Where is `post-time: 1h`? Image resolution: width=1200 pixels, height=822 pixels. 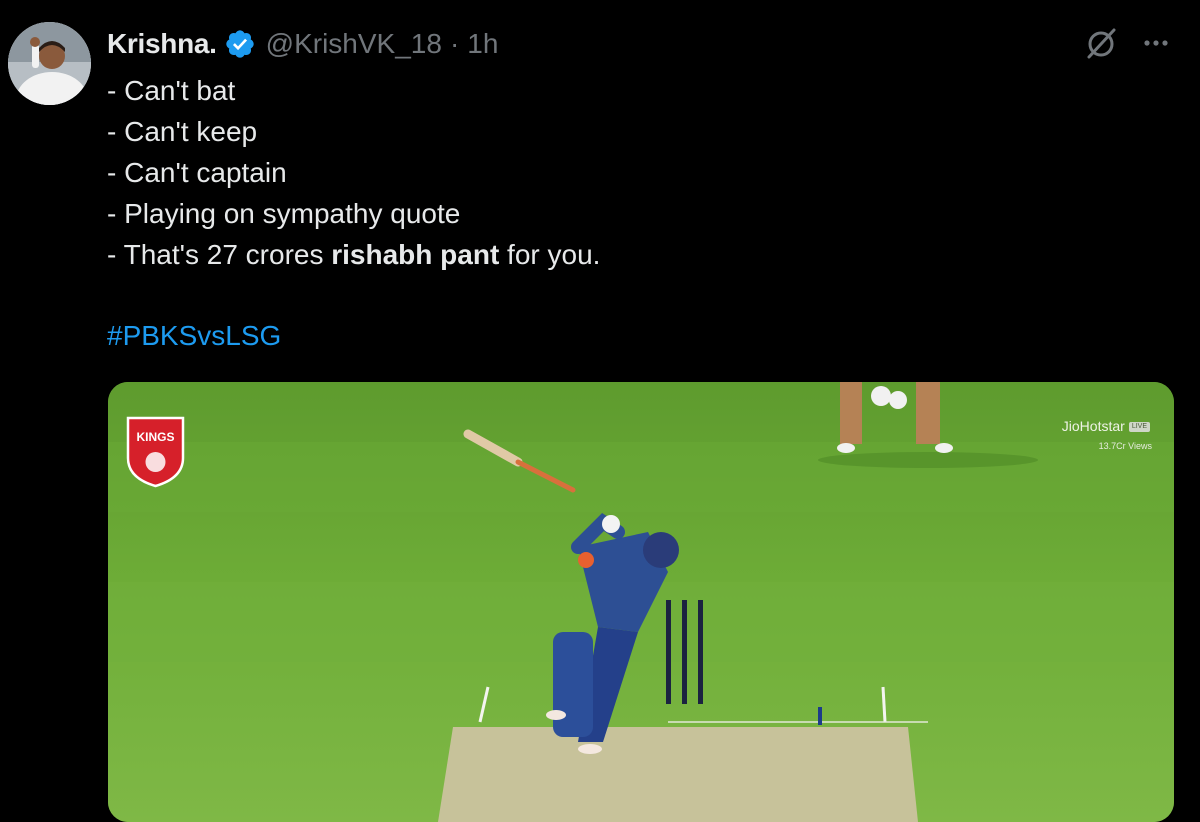
post-time: 1h is located at coordinates (482, 44).